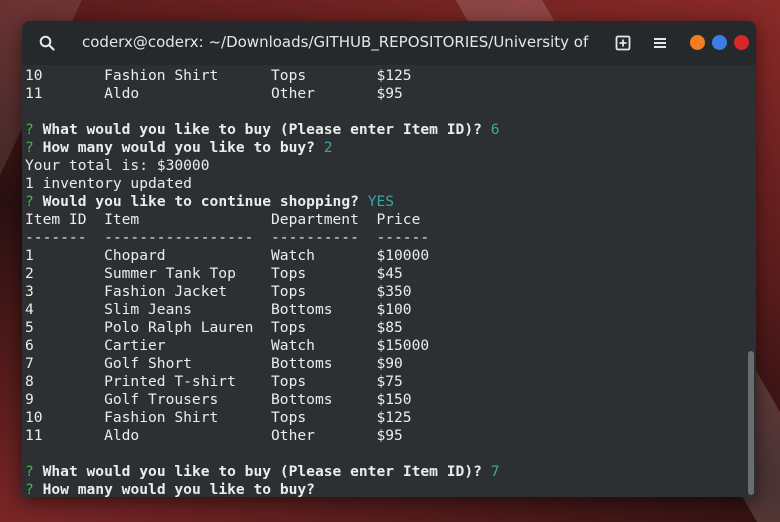  What do you see at coordinates (381, 201) in the screenshot?
I see `prompt-answer: YES` at bounding box center [381, 201].